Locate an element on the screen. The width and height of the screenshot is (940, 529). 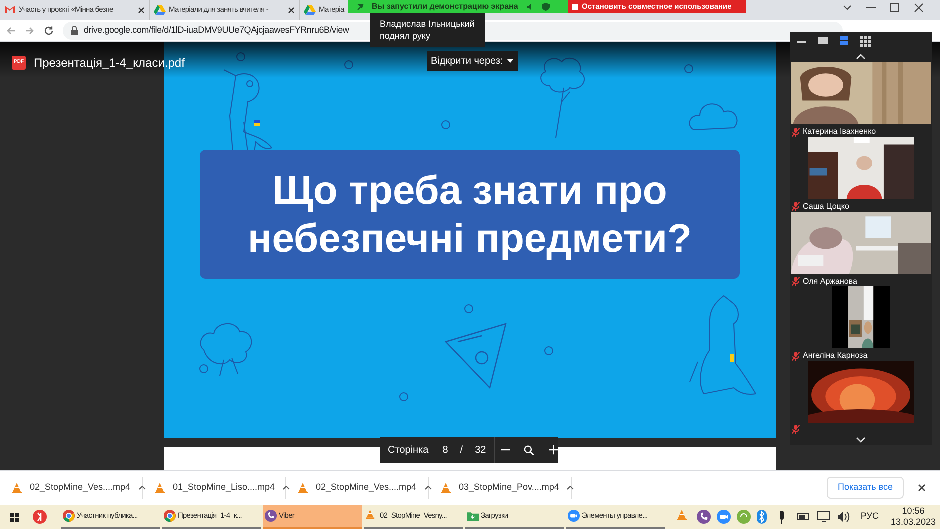
page-label: Сторінка is located at coordinates (408, 451).